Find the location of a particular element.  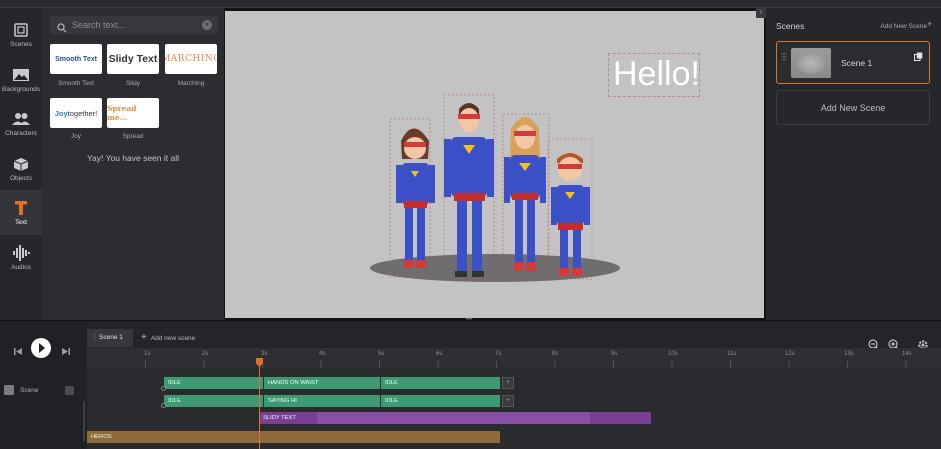

text-preset-smooth: Smooth Text is located at coordinates (76, 59).